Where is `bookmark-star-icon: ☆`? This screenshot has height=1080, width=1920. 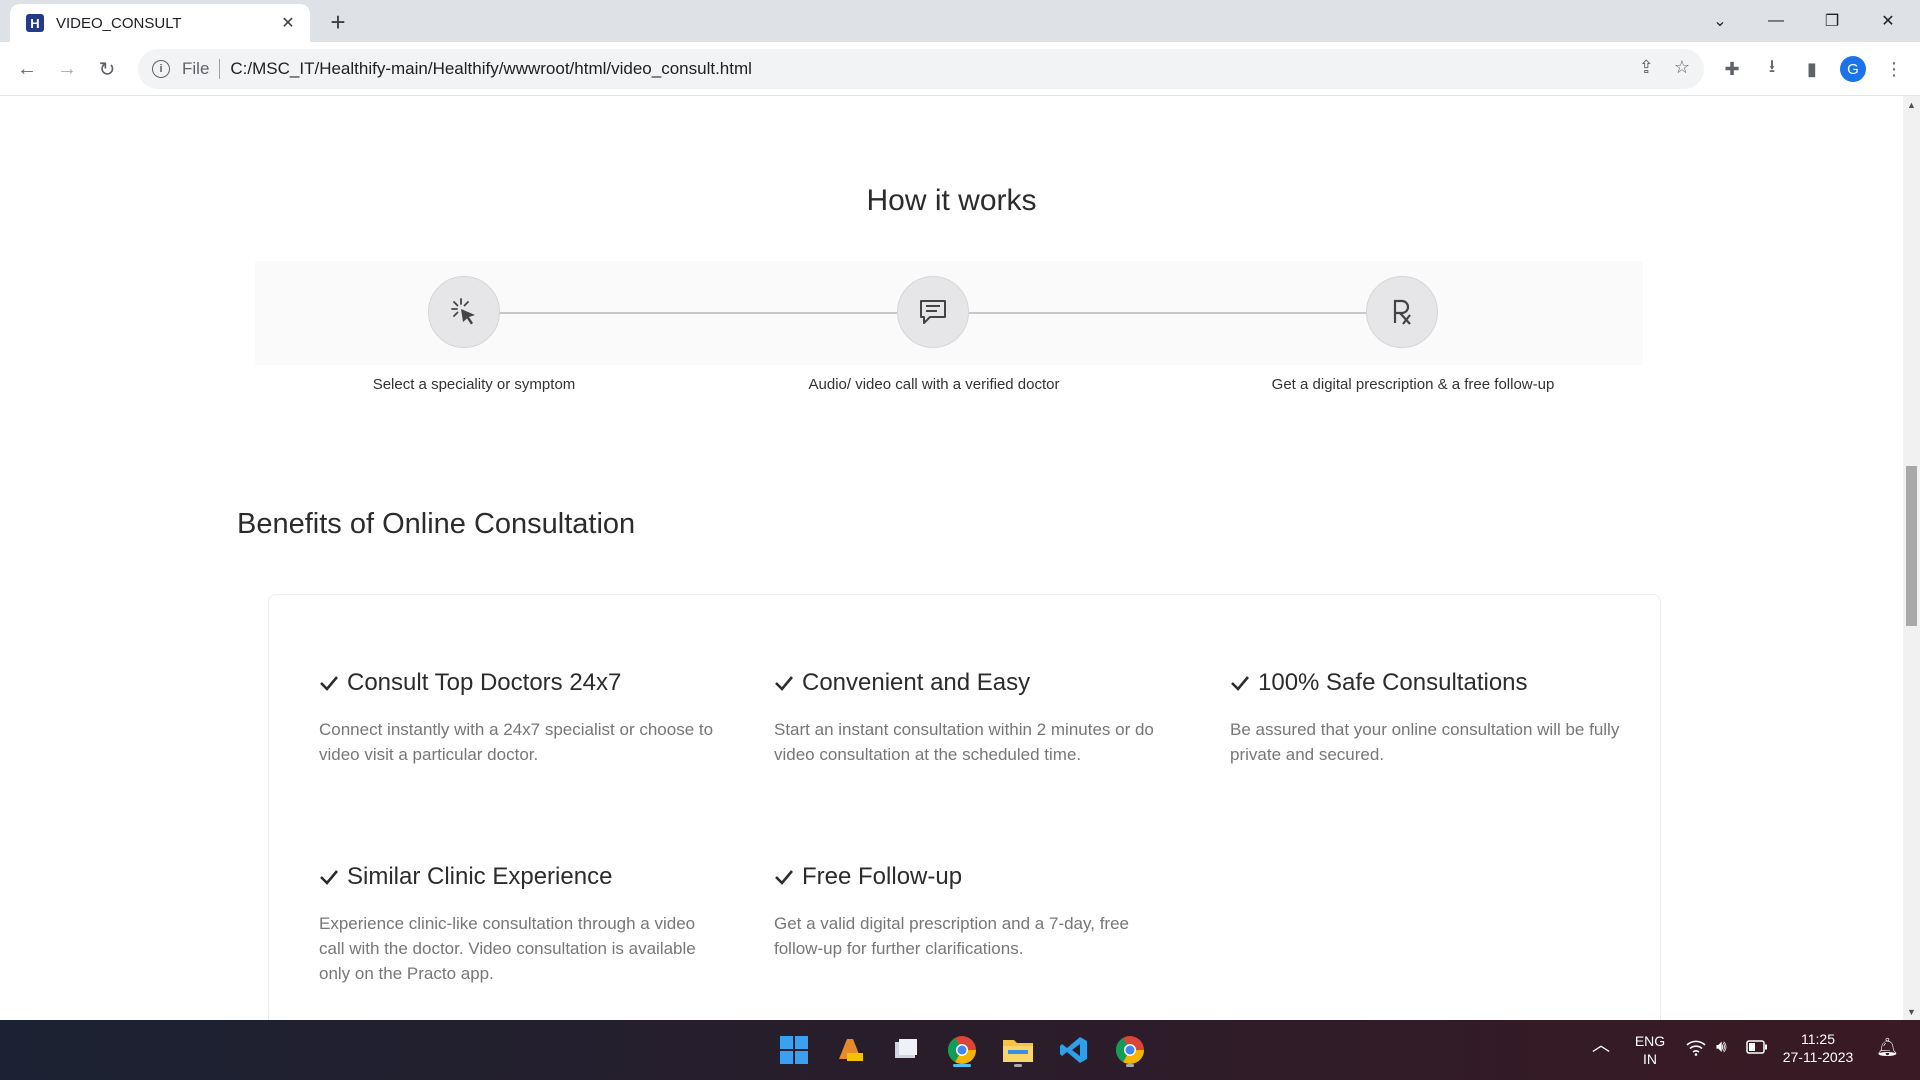
bookmark-star-icon: ☆ is located at coordinates (1682, 67).